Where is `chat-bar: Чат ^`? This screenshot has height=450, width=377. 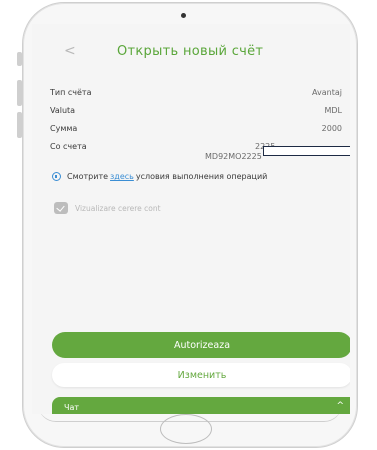 chat-bar: Чат ^ is located at coordinates (201, 405).